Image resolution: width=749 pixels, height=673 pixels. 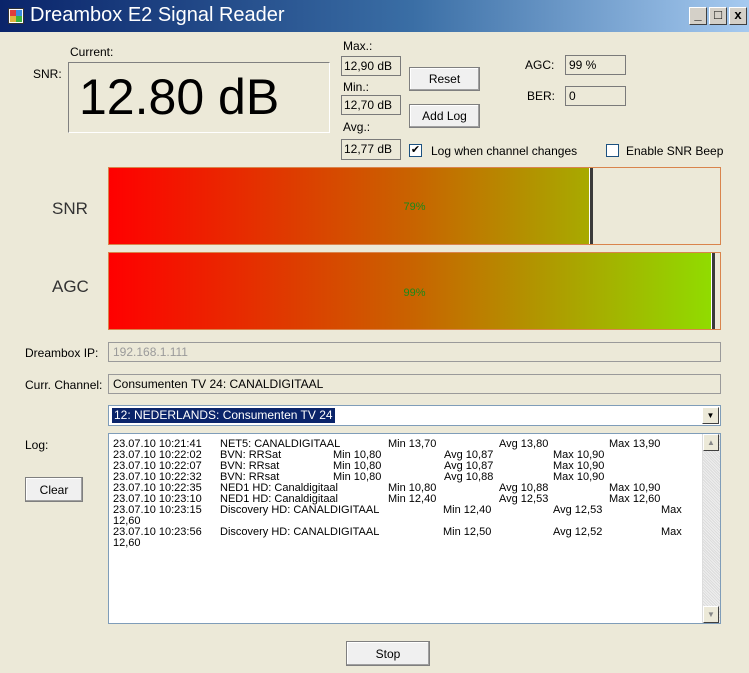 I want to click on log-entry-min: Min 12,50, so click(x=467, y=532).